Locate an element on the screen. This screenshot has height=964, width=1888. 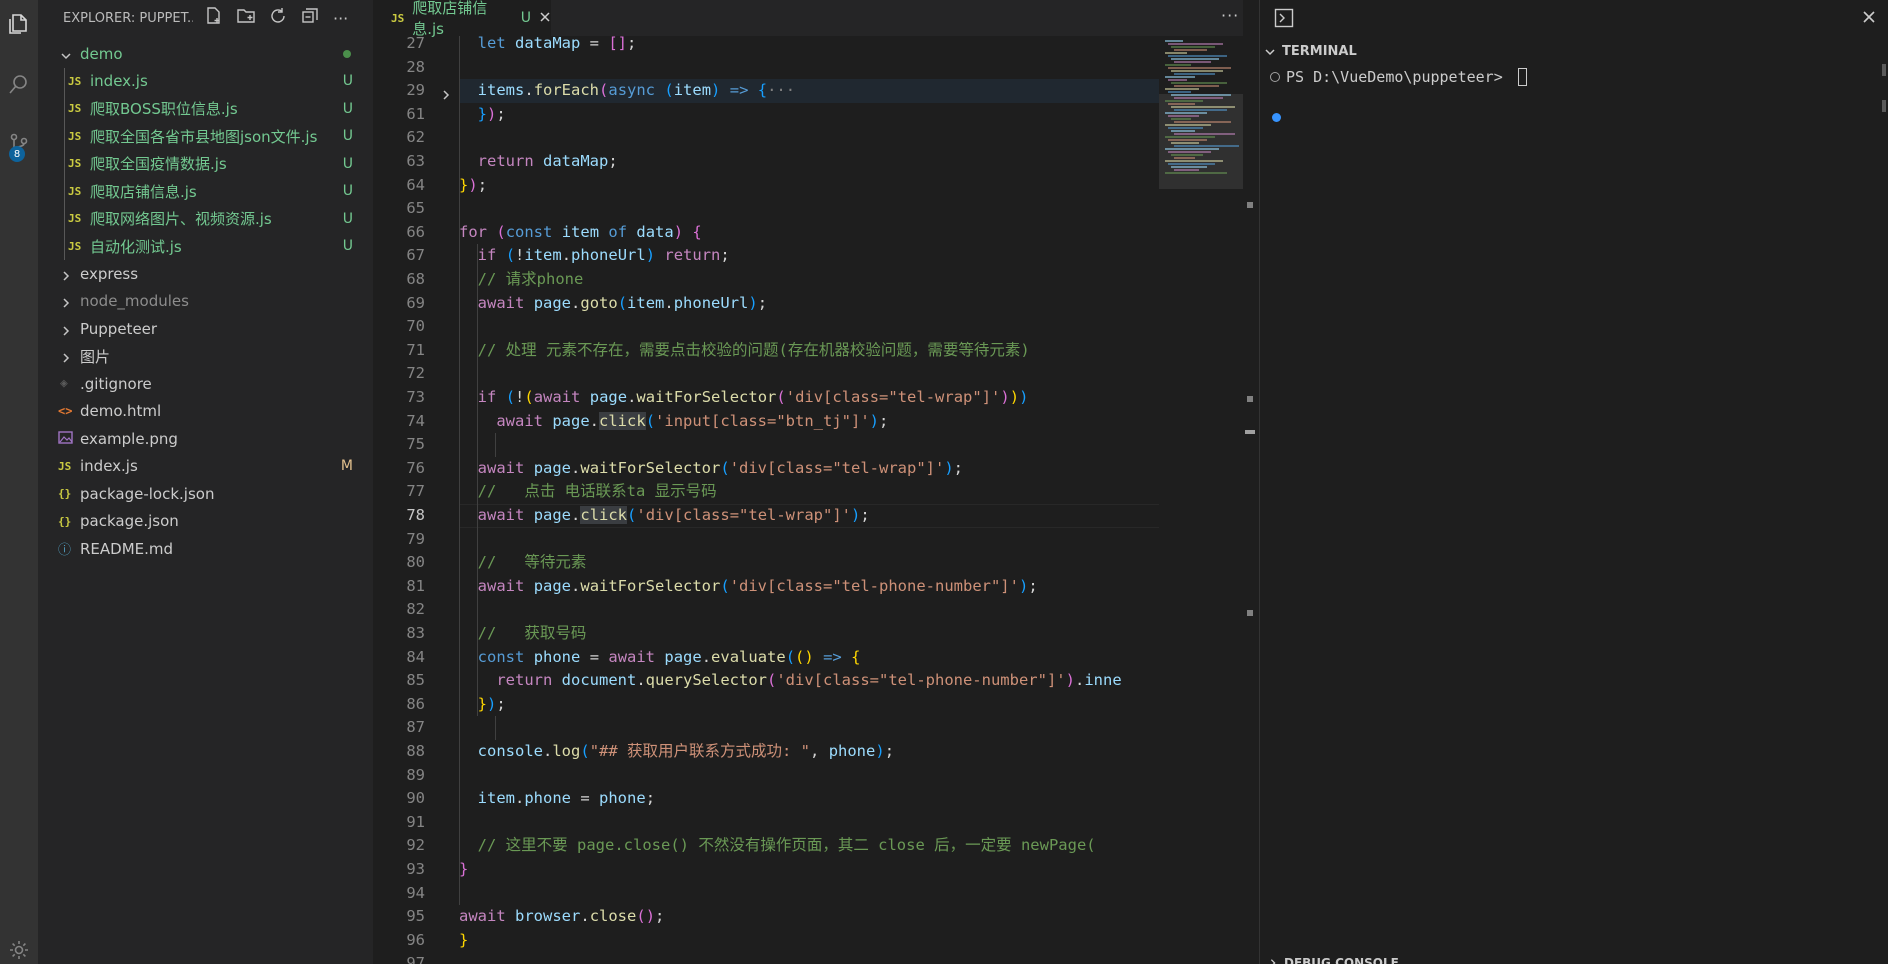
tree-file-demo-html: <> demo.html is located at coordinates (205, 412).